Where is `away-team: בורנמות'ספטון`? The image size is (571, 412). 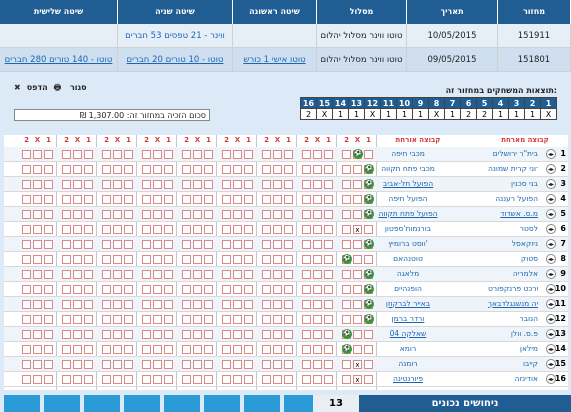
away-team: בורנמות'ספטון is located at coordinates (408, 228).